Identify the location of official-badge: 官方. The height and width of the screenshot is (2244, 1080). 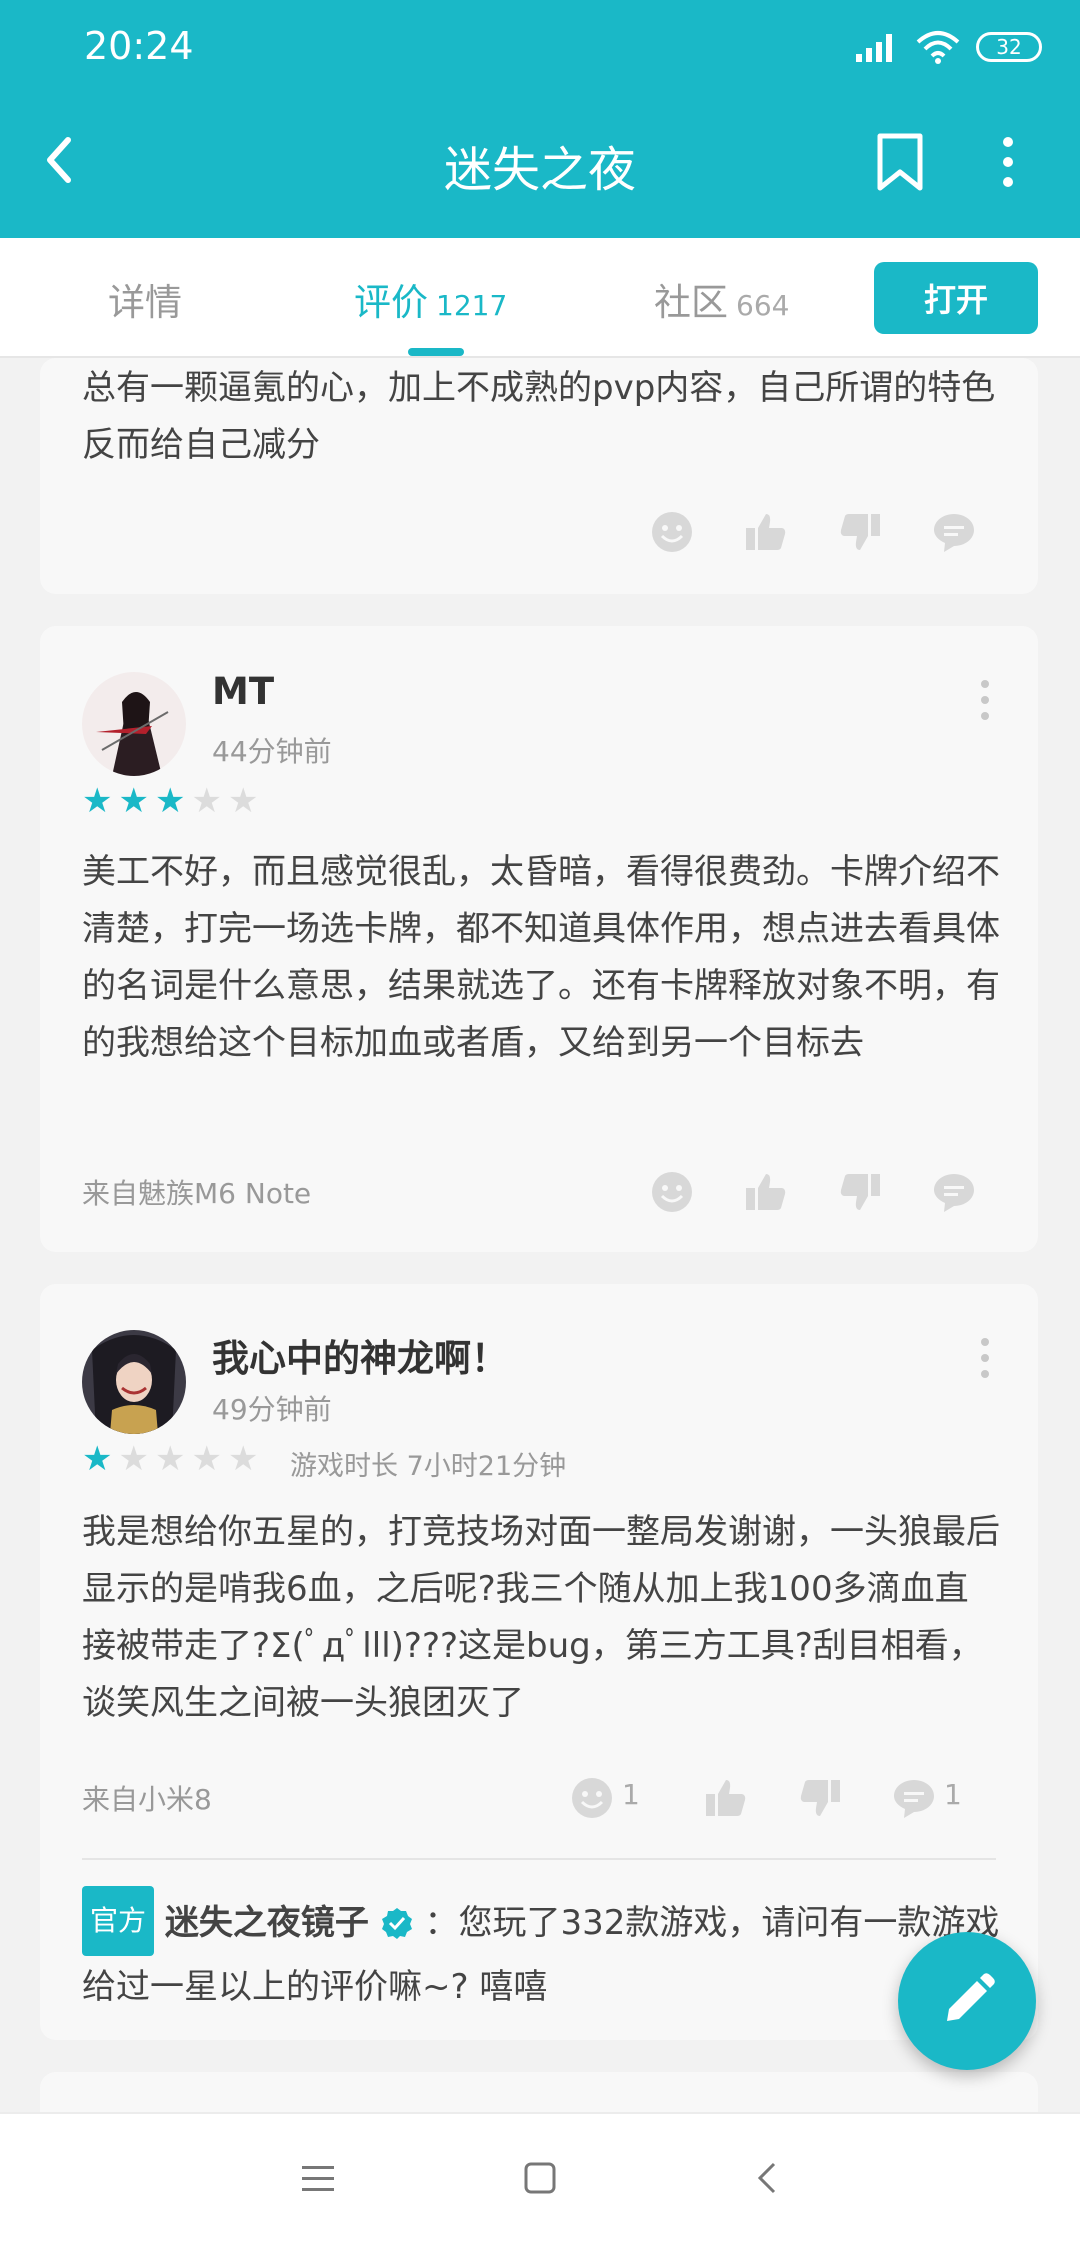
(118, 1921).